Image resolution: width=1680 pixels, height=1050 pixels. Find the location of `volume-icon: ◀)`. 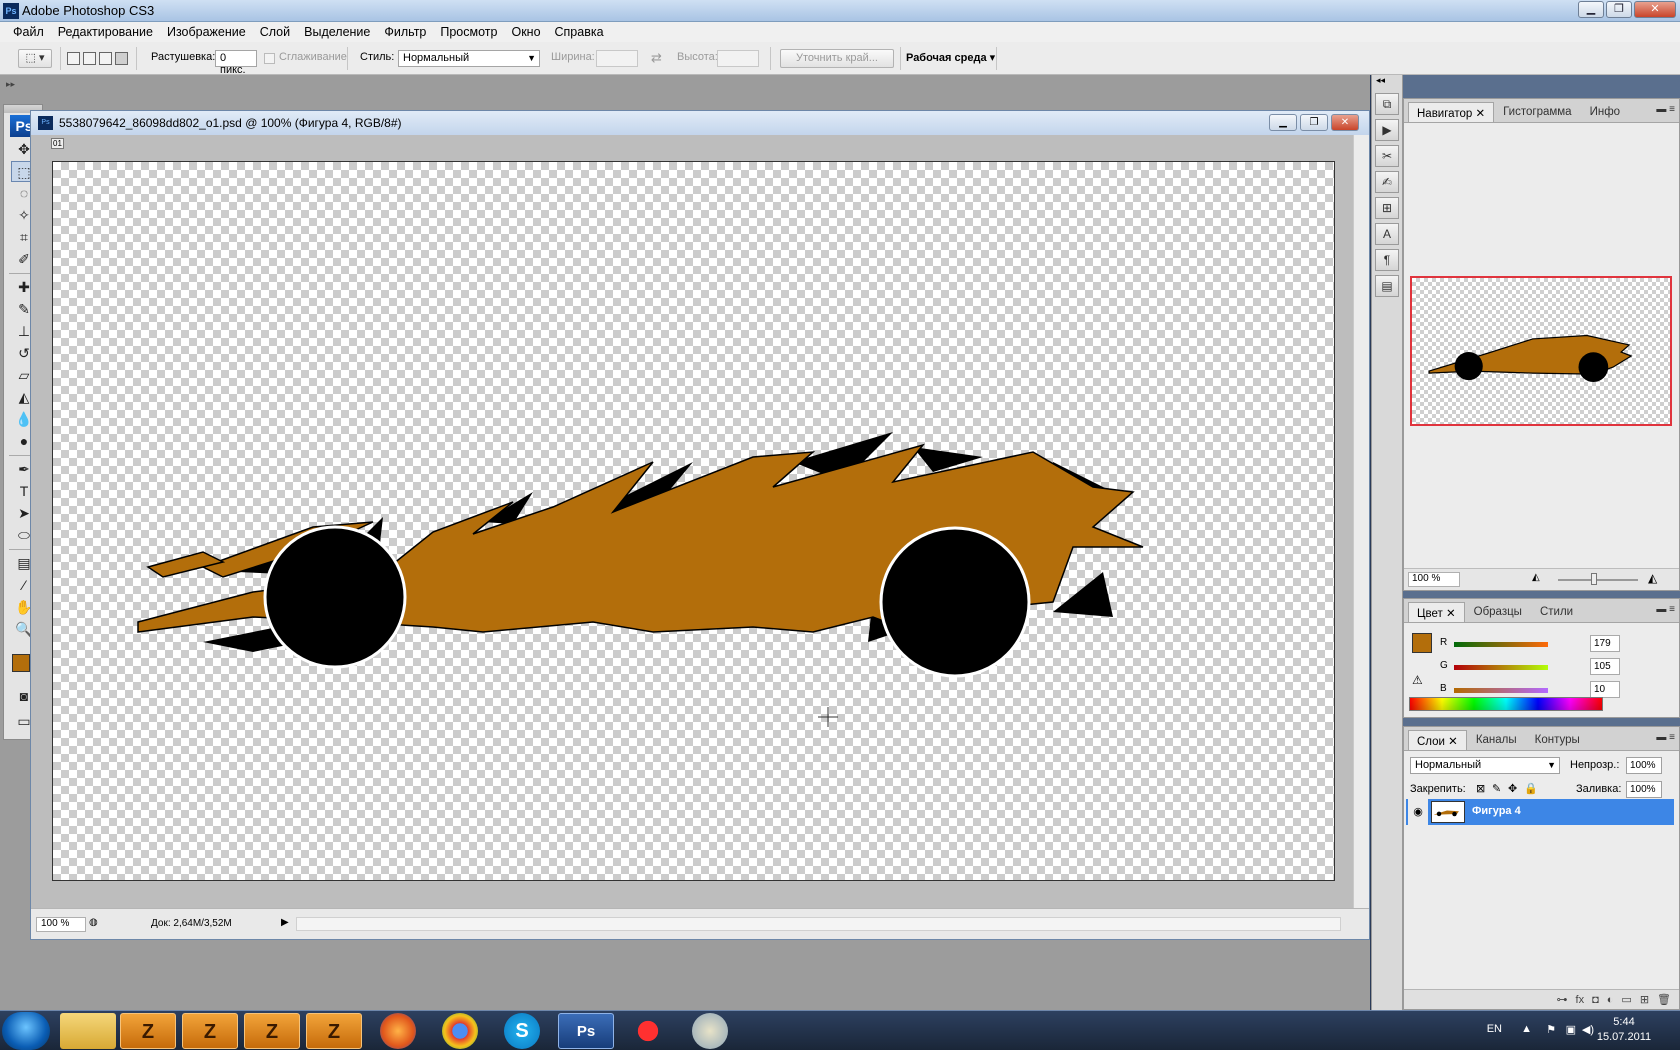

volume-icon: ◀) is located at coordinates (1588, 1029).